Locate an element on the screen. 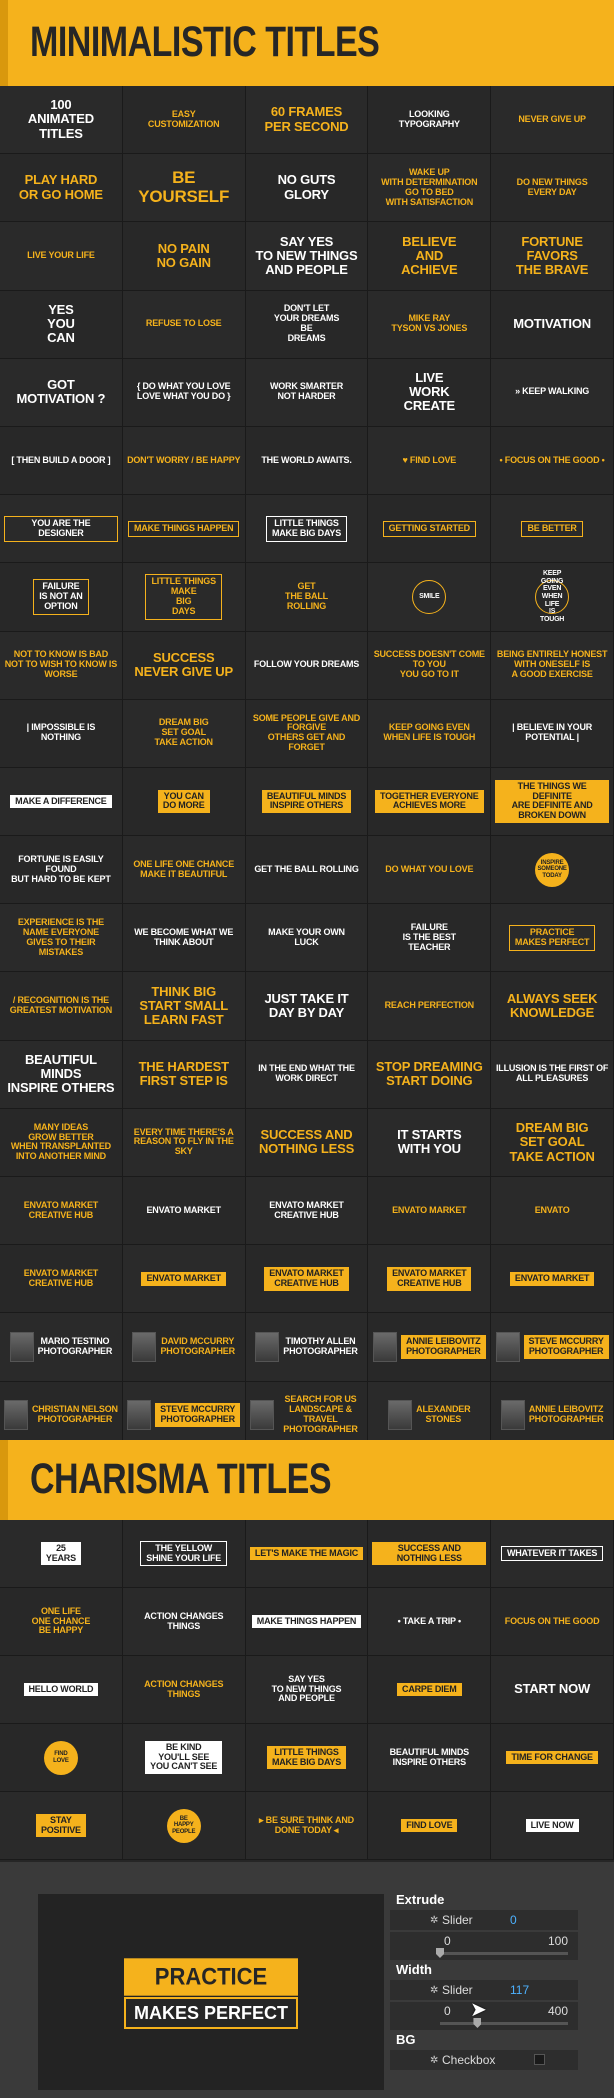  minimal-title-tile: DREAM BIG SET GOAL TAKE ACTION is located at coordinates (552, 1142).